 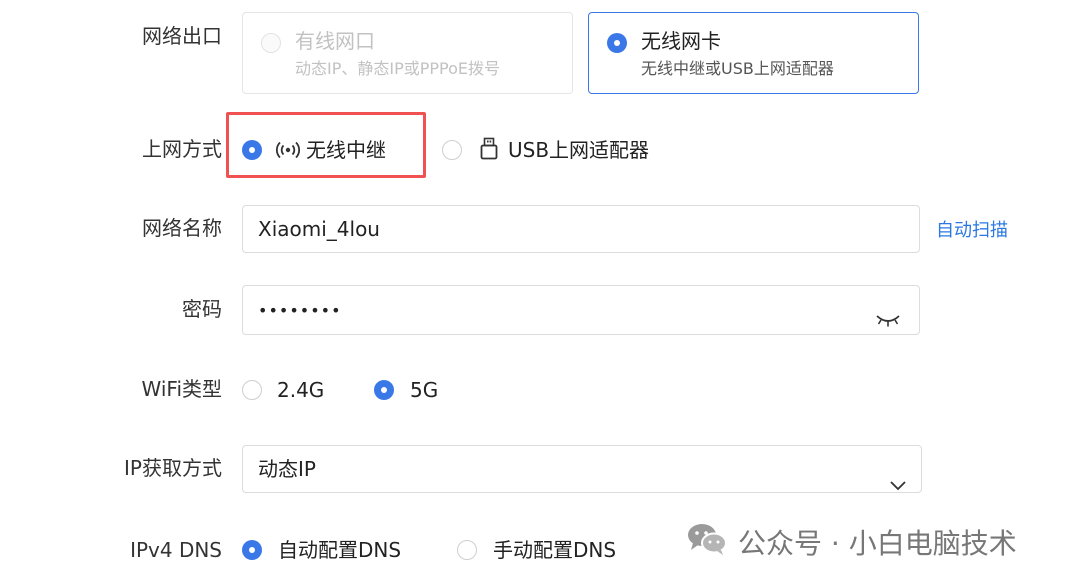 I want to click on password-value: ••••••••, so click(x=300, y=310).